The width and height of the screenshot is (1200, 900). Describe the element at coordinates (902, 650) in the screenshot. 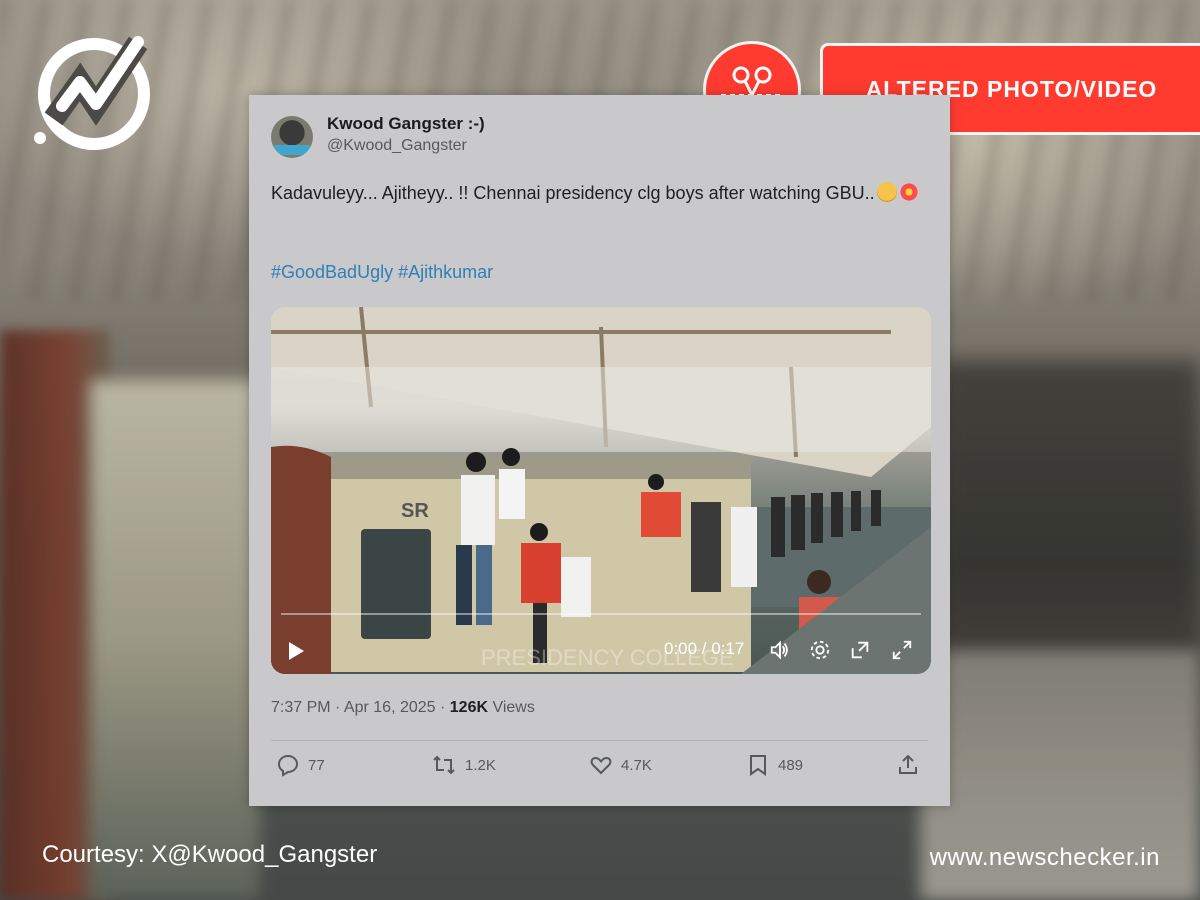

I see `fullscreen-icon` at that location.